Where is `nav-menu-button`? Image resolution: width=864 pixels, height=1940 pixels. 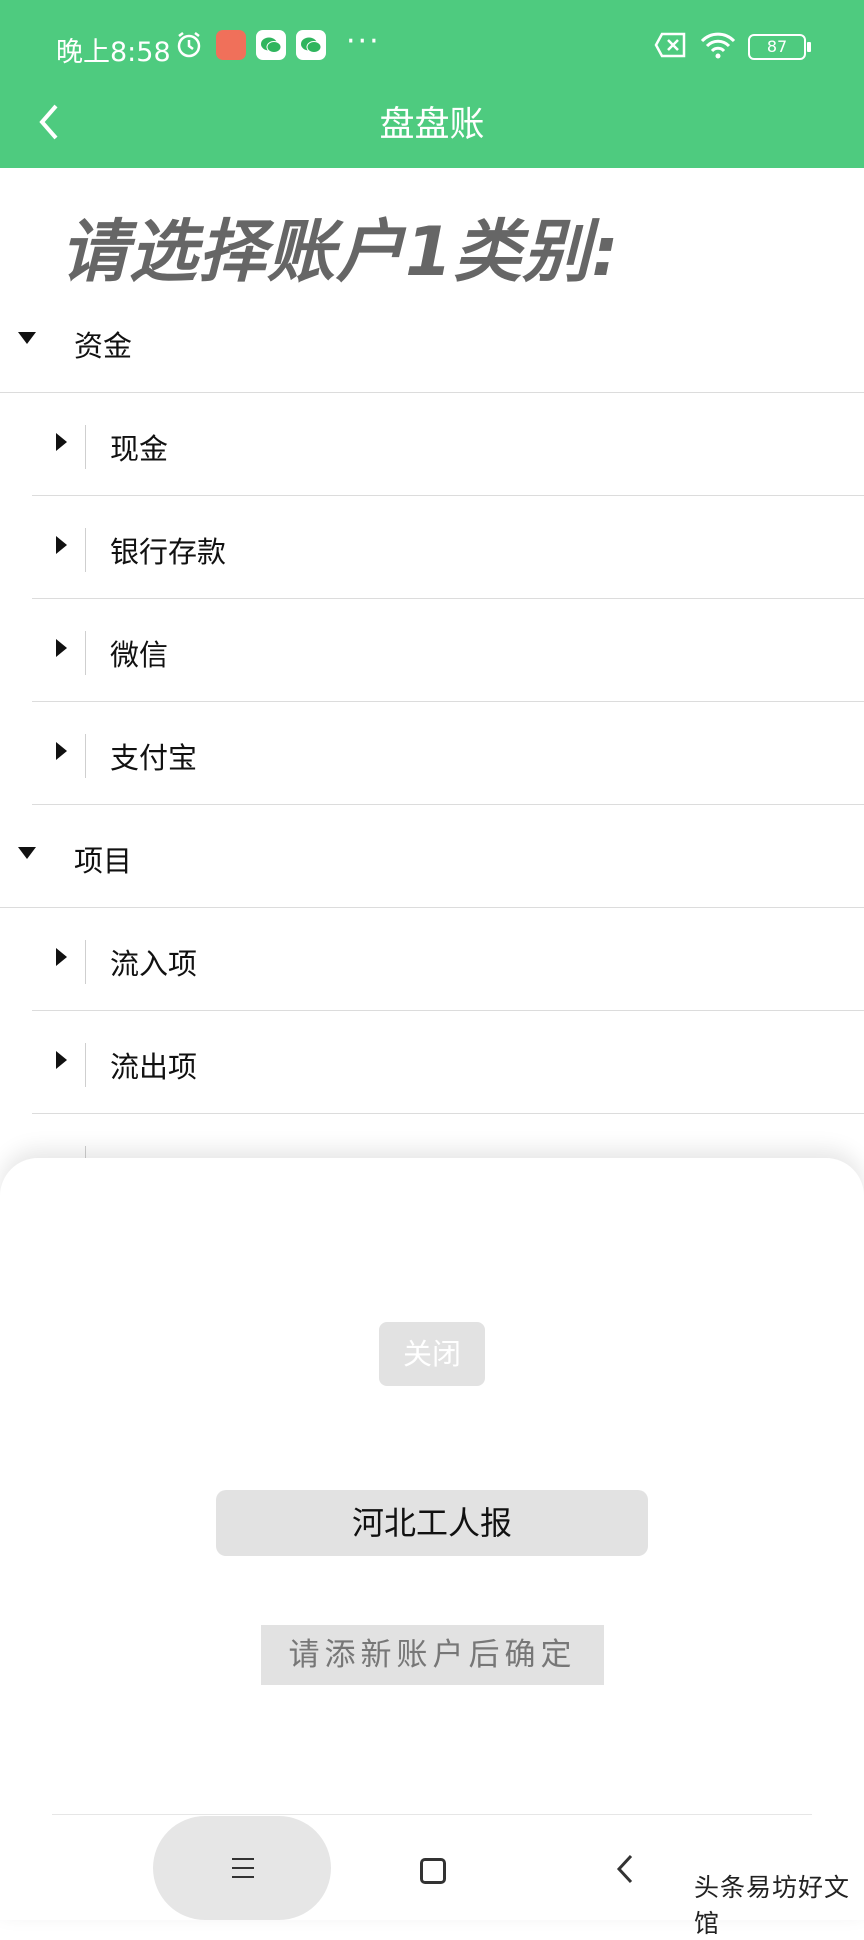 nav-menu-button is located at coordinates (242, 1868).